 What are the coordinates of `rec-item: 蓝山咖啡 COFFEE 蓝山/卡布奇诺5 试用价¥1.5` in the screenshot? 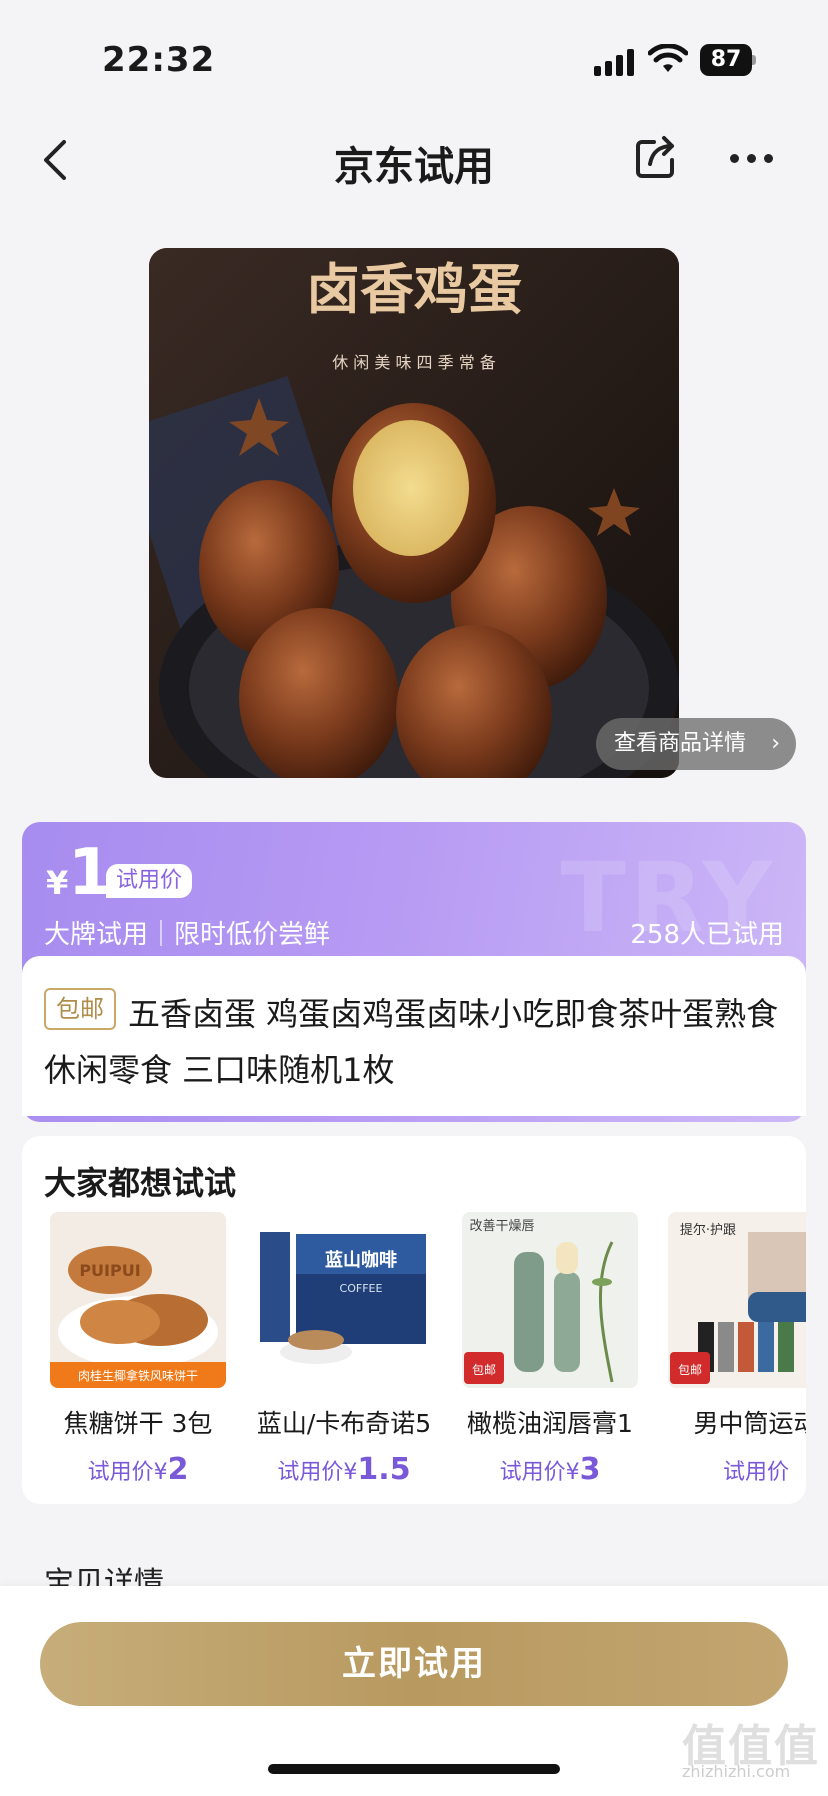 It's located at (344, 1352).